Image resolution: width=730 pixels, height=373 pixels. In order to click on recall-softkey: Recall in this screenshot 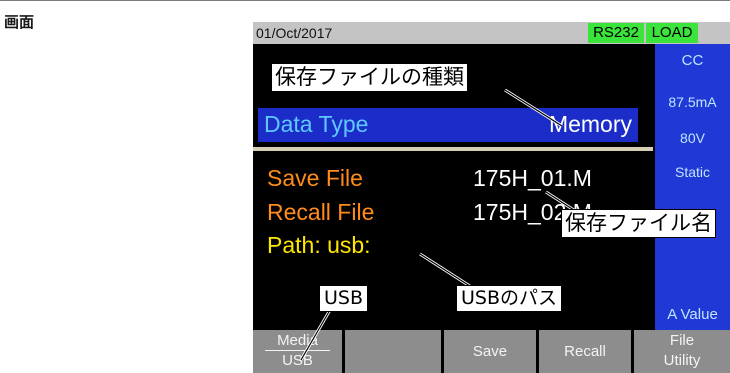, I will do `click(585, 351)`.